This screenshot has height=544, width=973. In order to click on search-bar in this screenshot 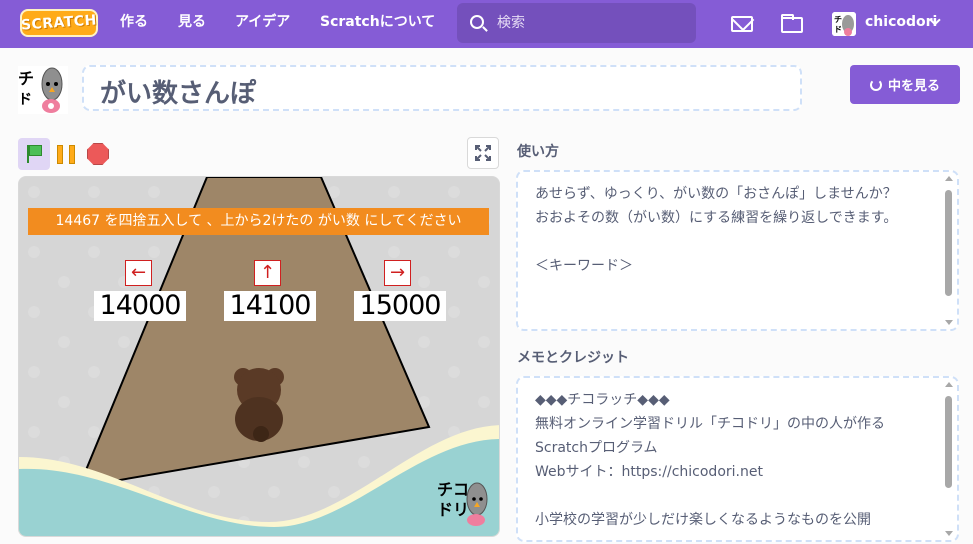, I will do `click(576, 23)`.